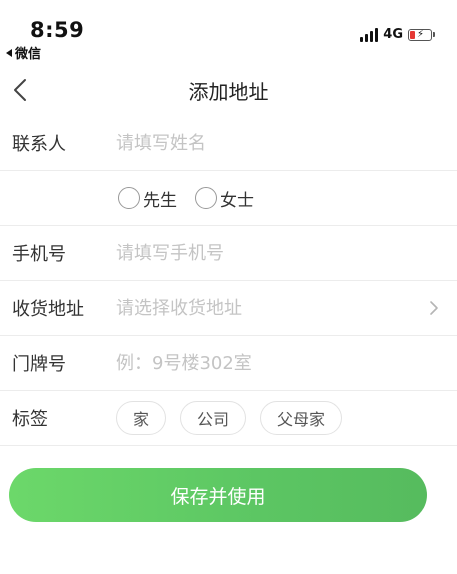 The image size is (457, 574). I want to click on chevron-right-icon, so click(434, 308).